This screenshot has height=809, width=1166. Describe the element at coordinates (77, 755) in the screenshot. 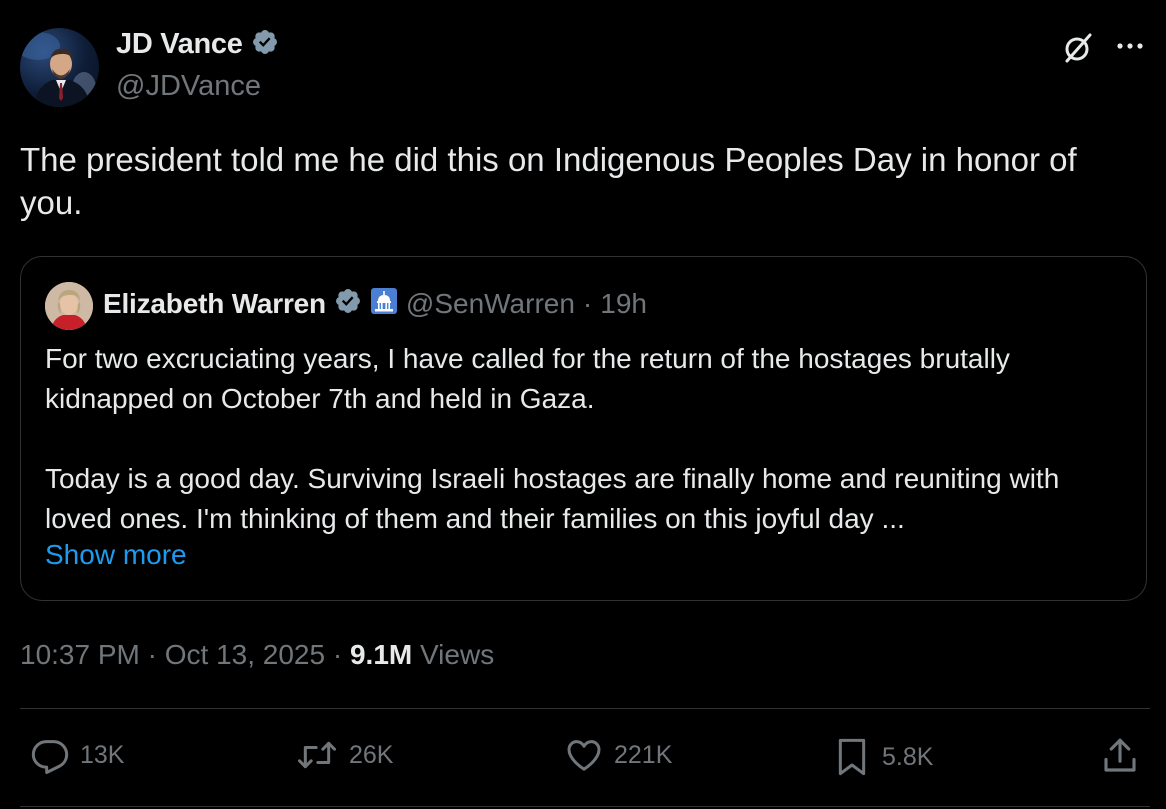

I see `reply-button: 13K` at that location.